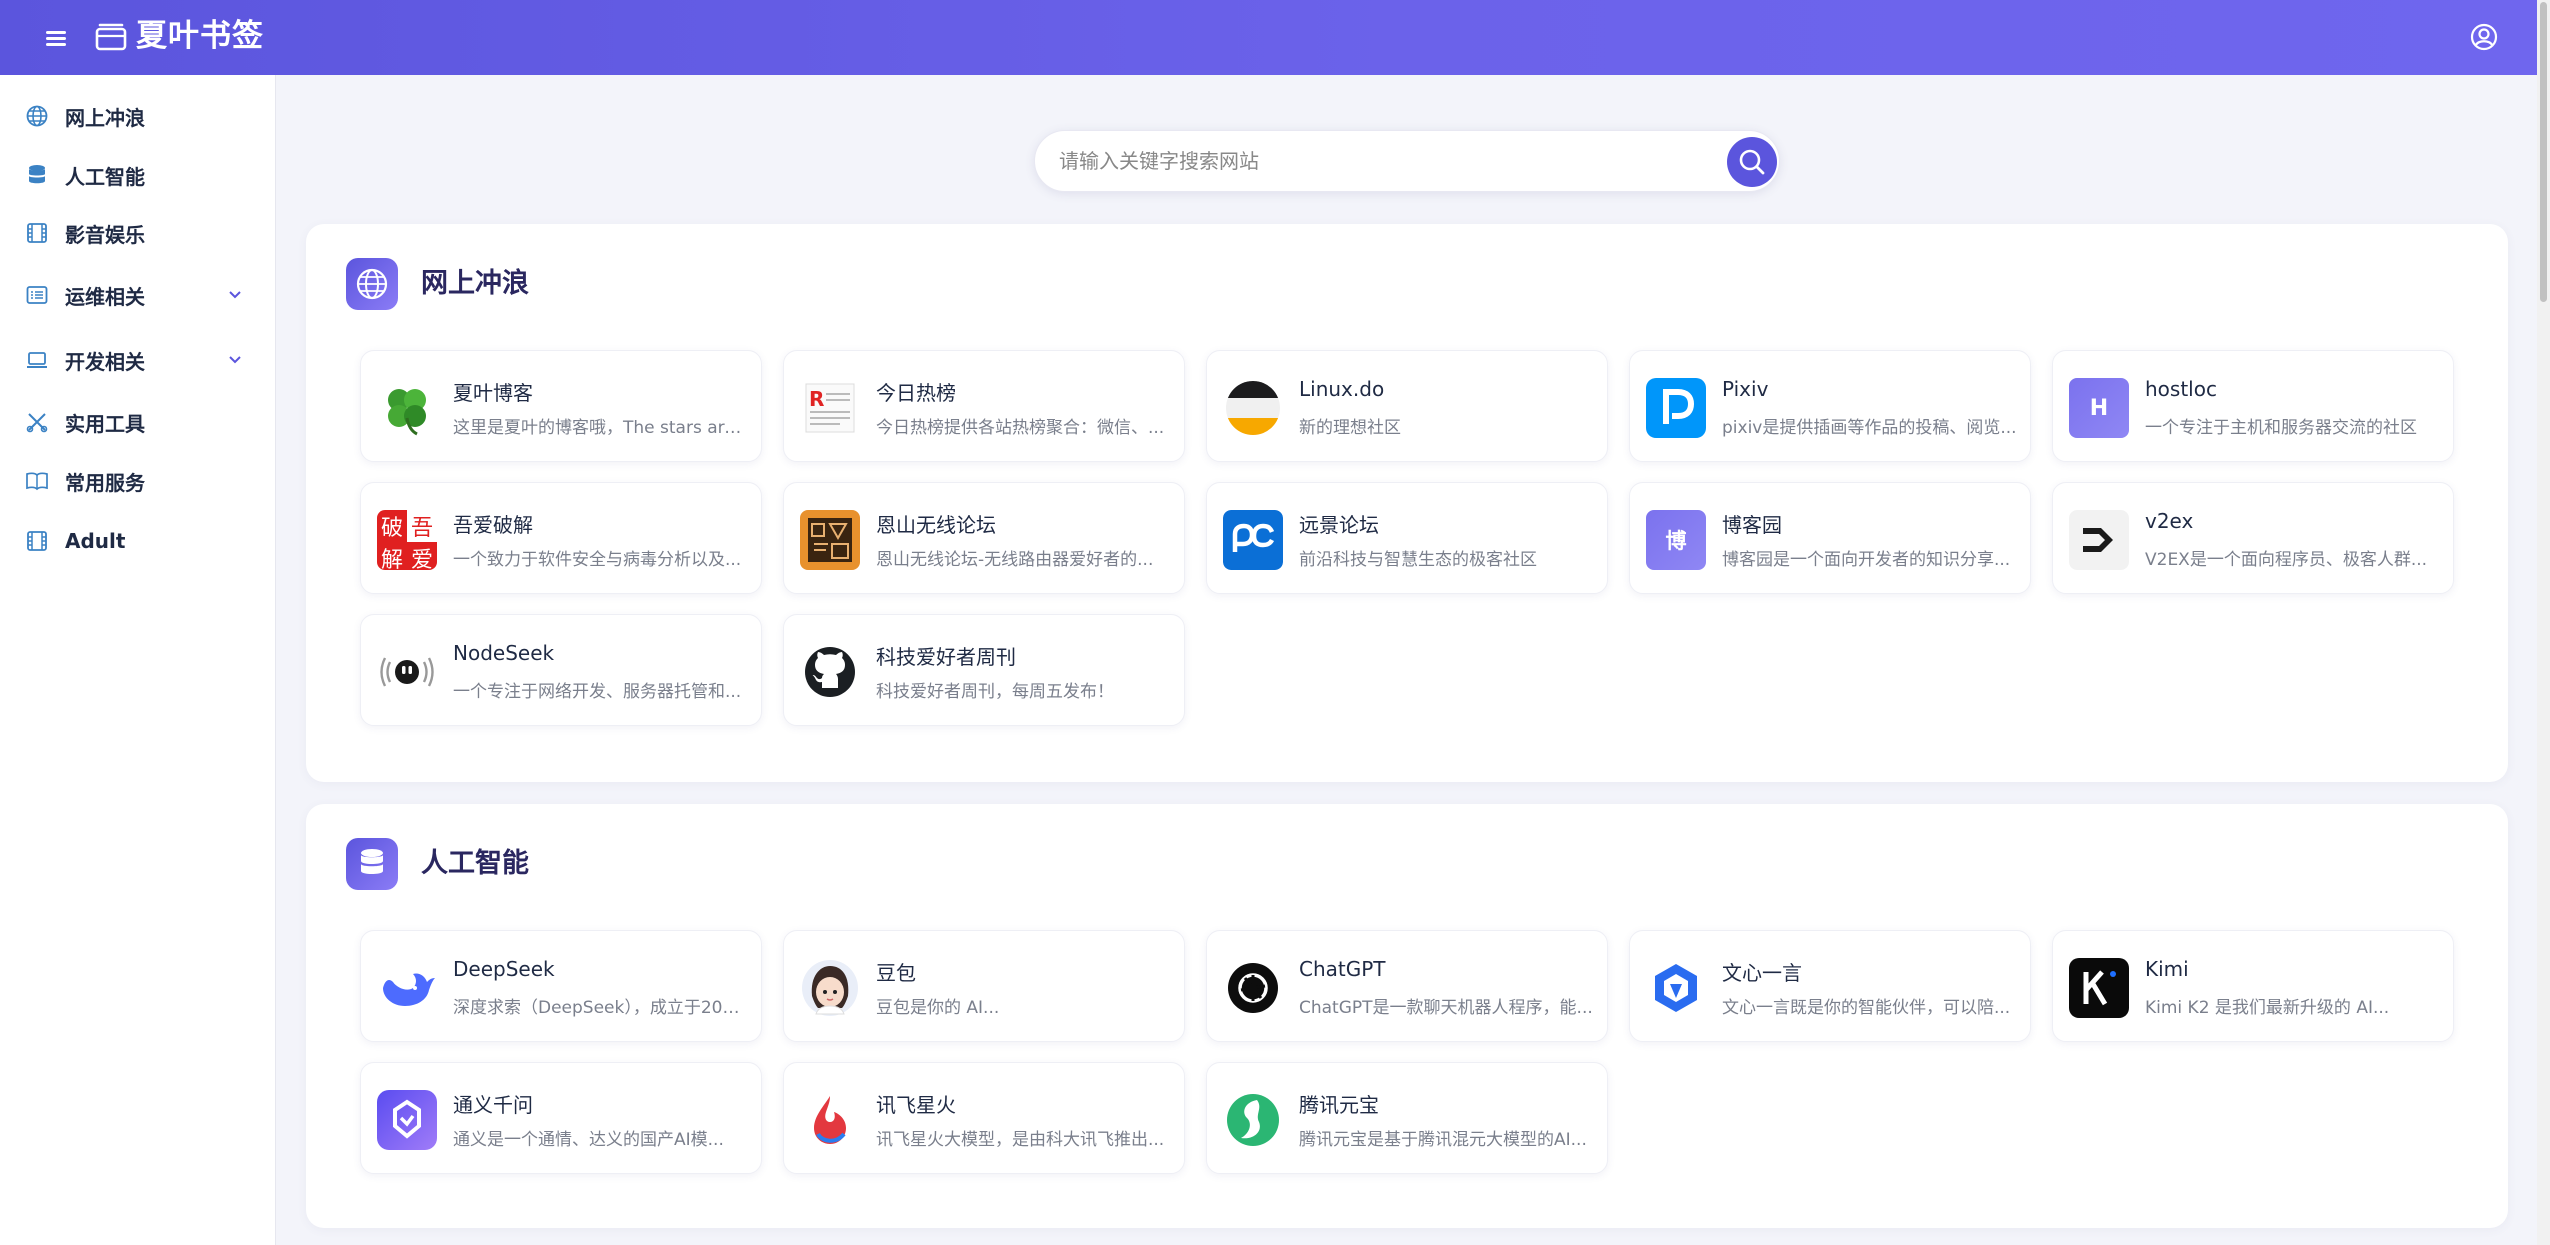 Image resolution: width=2550 pixels, height=1245 pixels. What do you see at coordinates (916, 393) in the screenshot?
I see `card-title: 今日热榜` at bounding box center [916, 393].